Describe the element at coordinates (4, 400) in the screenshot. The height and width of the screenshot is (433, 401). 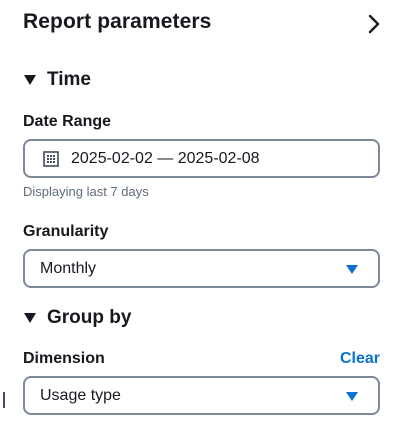
I see `resize-handle` at that location.